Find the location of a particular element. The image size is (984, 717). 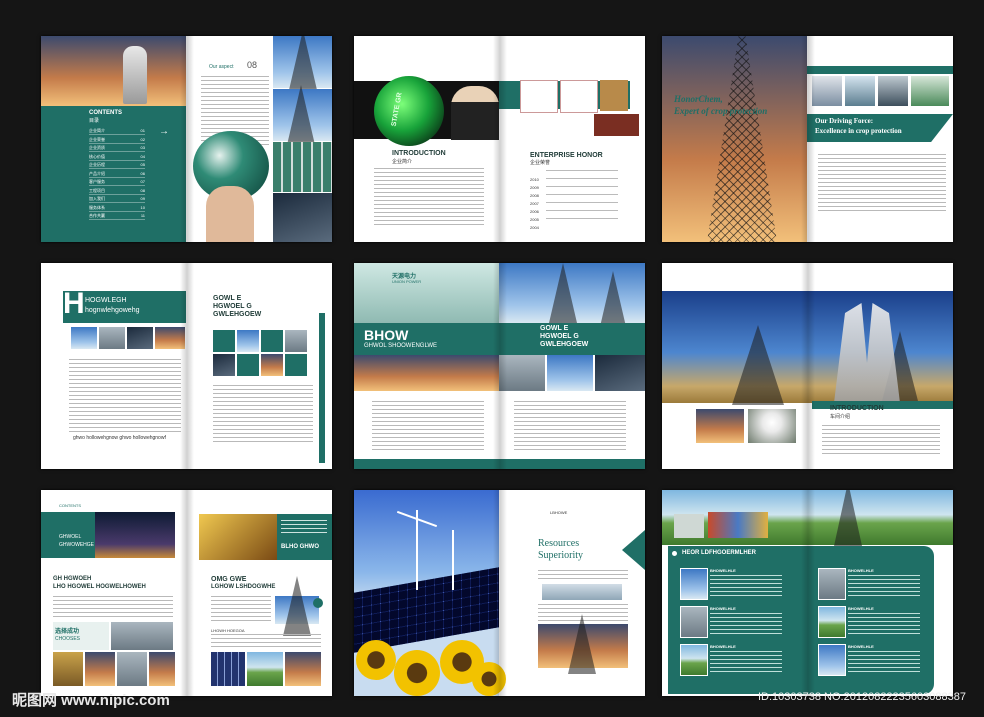

lh-label: LHGWH HOEGOA is located at coordinates (228, 630).